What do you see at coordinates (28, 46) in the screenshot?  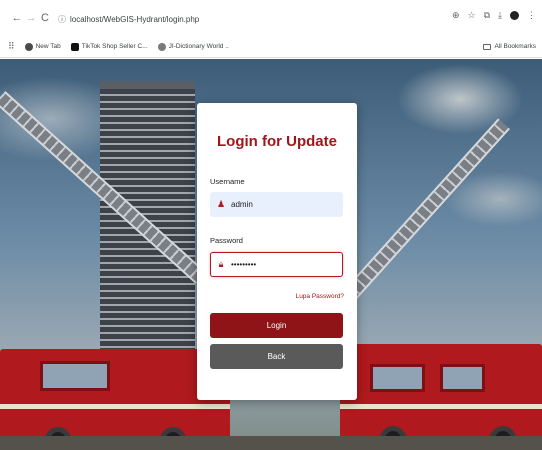 I see `bookmark-favicon-icon` at bounding box center [28, 46].